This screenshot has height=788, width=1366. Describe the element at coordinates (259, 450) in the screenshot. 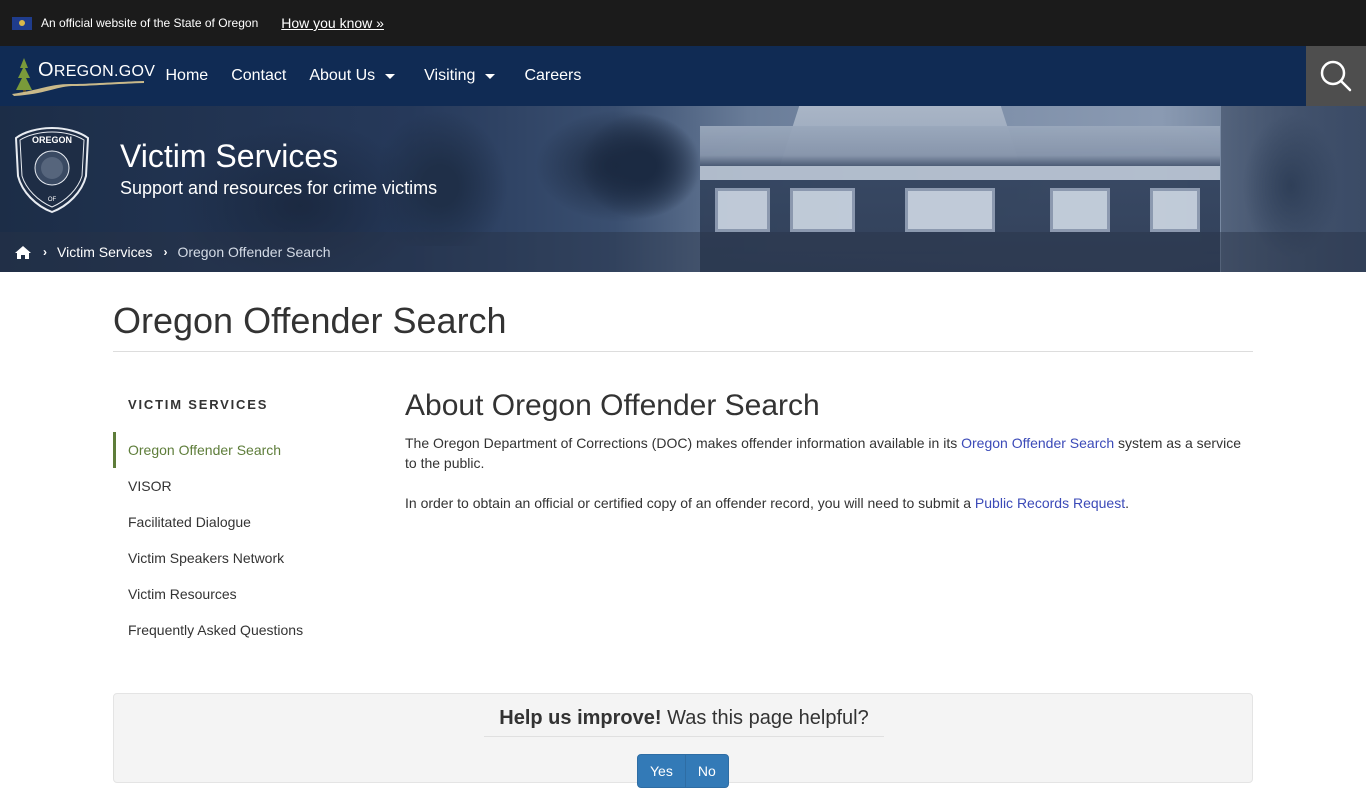

I see `sidebar-item-oregon-offender-search: Oregon Offender Search` at that location.